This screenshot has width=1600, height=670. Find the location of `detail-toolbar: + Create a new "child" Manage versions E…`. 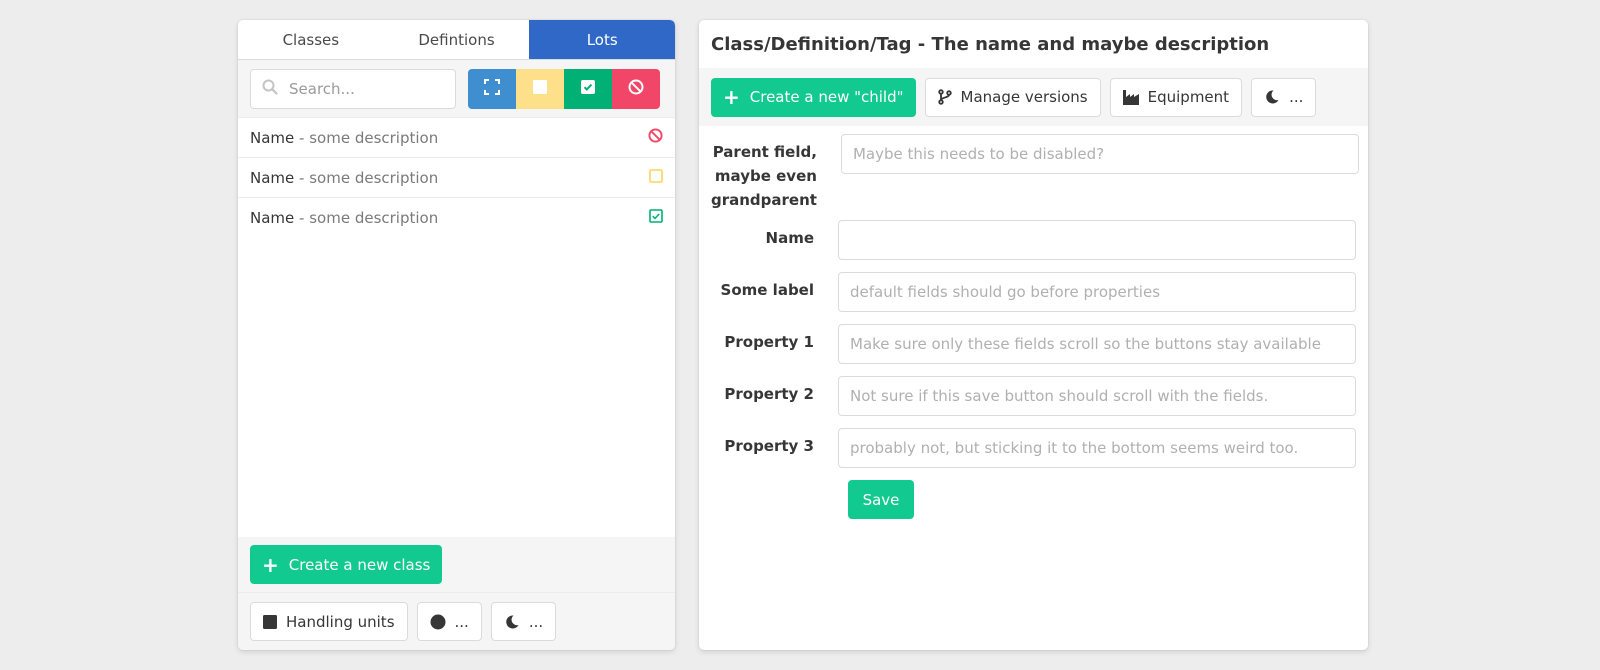

detail-toolbar: + Create a new "child" Manage versions E… is located at coordinates (1033, 97).